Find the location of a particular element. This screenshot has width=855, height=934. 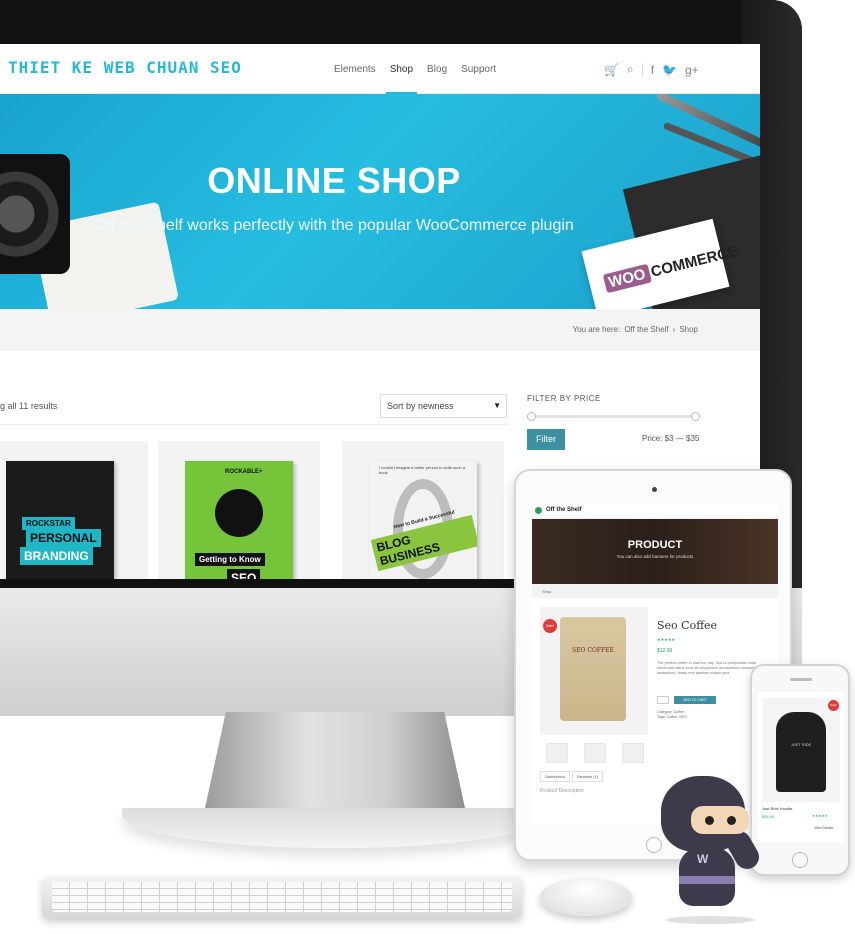

home-button is located at coordinates (800, 860).